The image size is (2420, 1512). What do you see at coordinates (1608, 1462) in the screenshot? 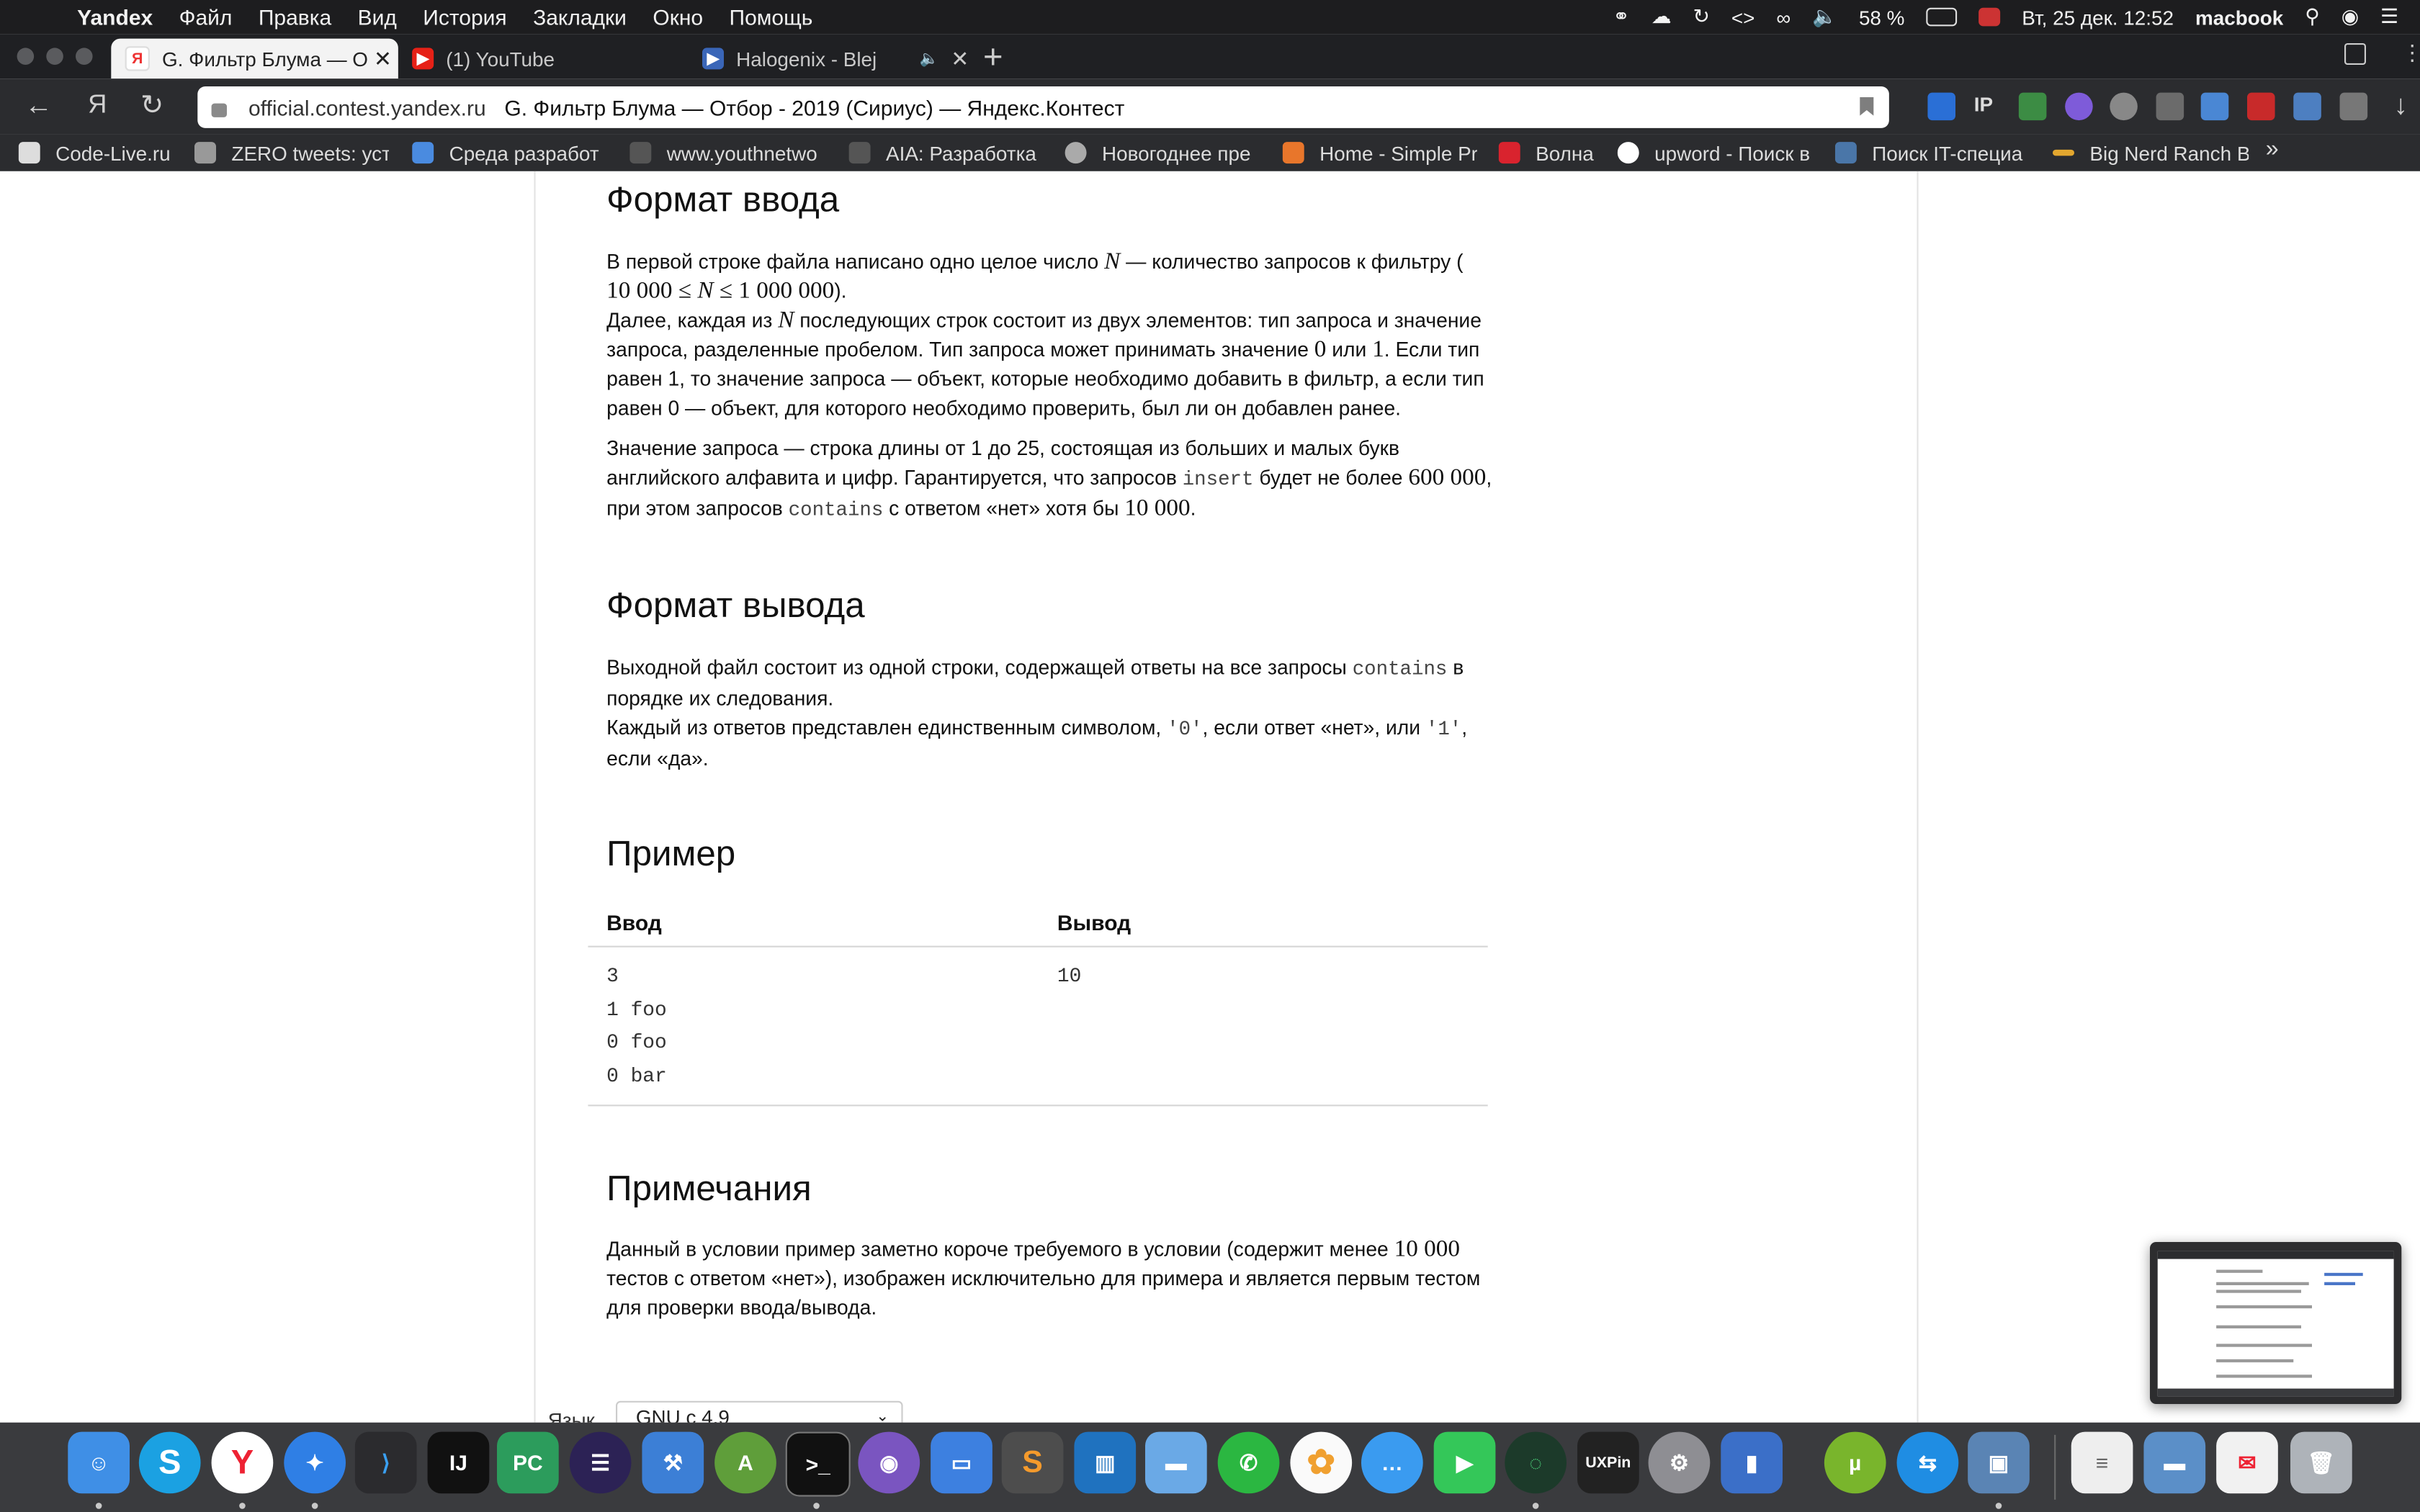
I see `uxpin-icon: UXPin` at bounding box center [1608, 1462].